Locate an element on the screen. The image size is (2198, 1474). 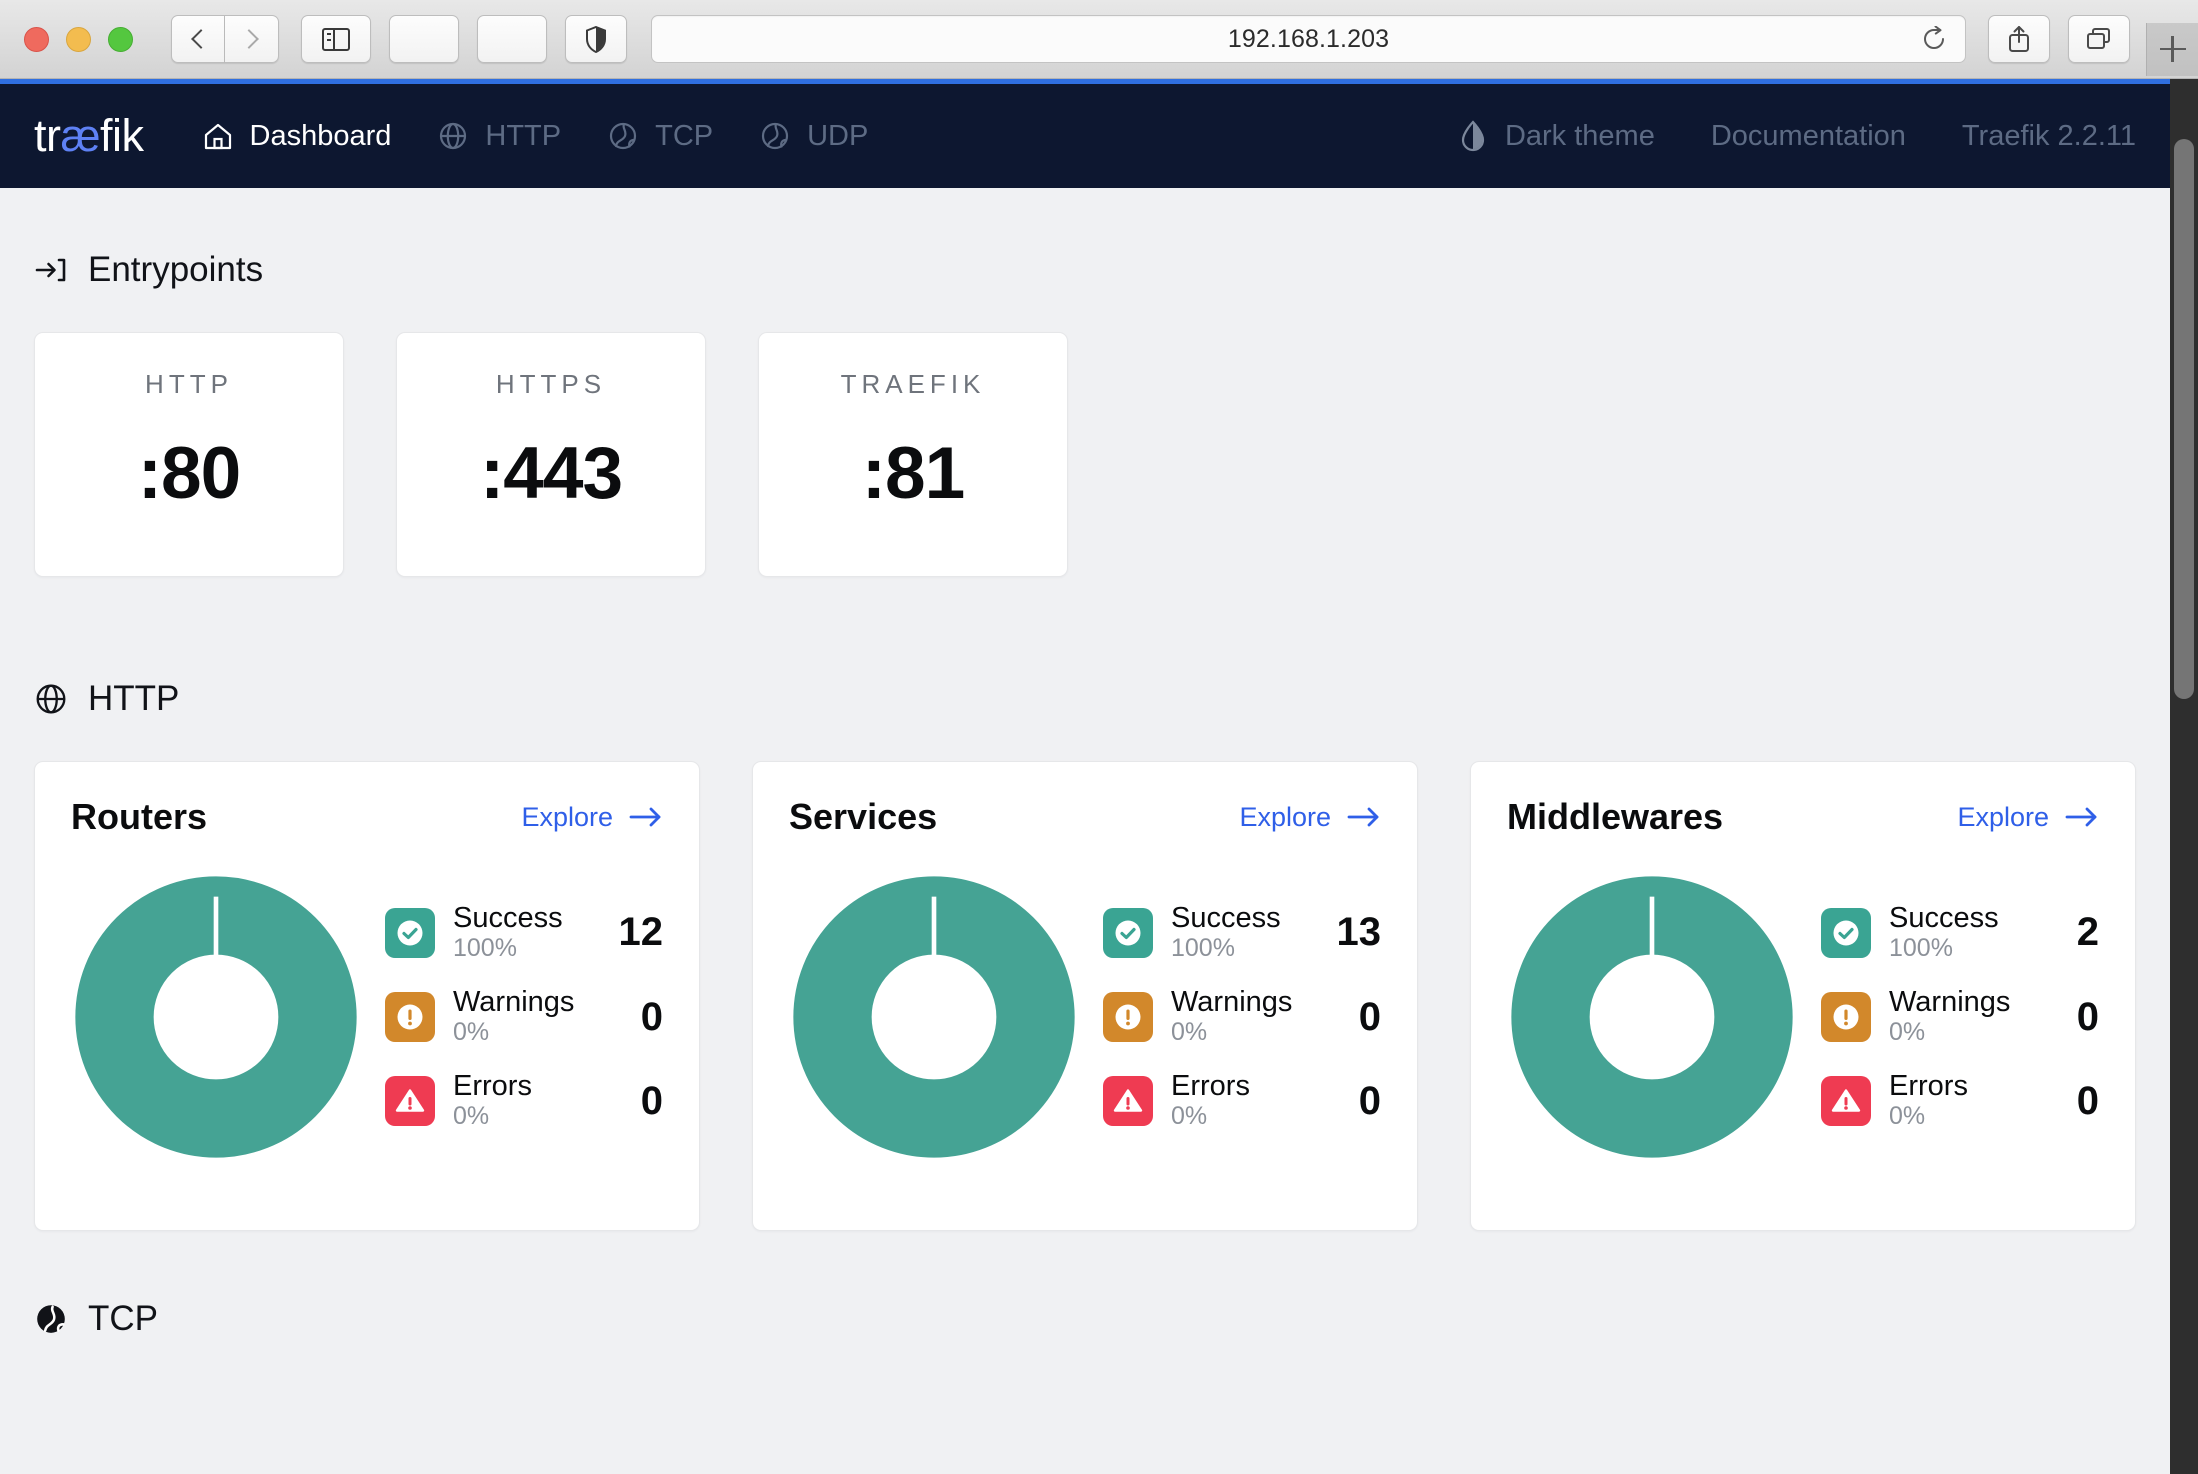
nav-item-http: HTTP is located at coordinates (499, 136).